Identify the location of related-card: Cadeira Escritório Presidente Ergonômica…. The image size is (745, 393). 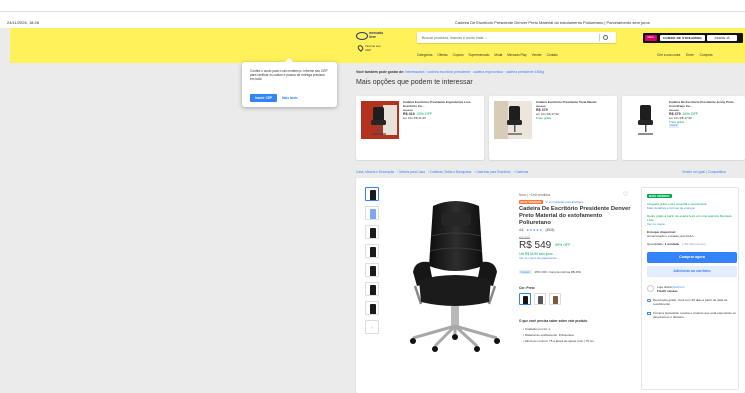
(420, 128).